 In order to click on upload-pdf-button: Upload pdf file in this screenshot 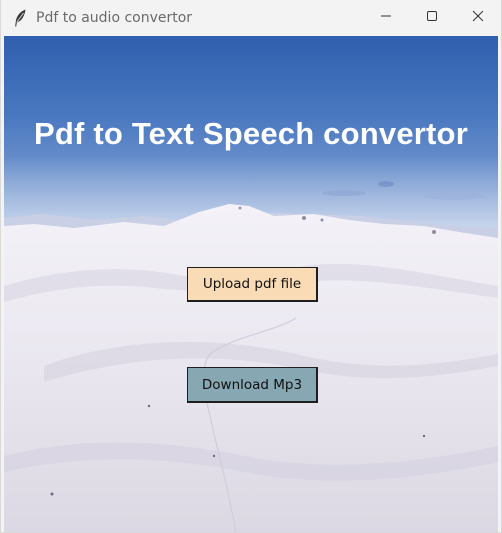, I will do `click(252, 284)`.